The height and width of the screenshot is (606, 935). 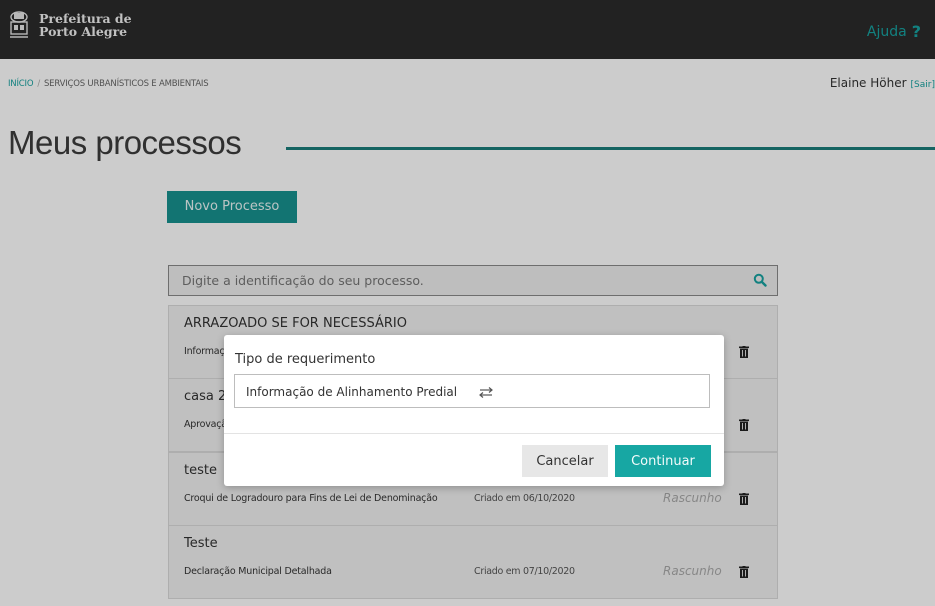 I want to click on modal-footer-divider, so click(x=474, y=433).